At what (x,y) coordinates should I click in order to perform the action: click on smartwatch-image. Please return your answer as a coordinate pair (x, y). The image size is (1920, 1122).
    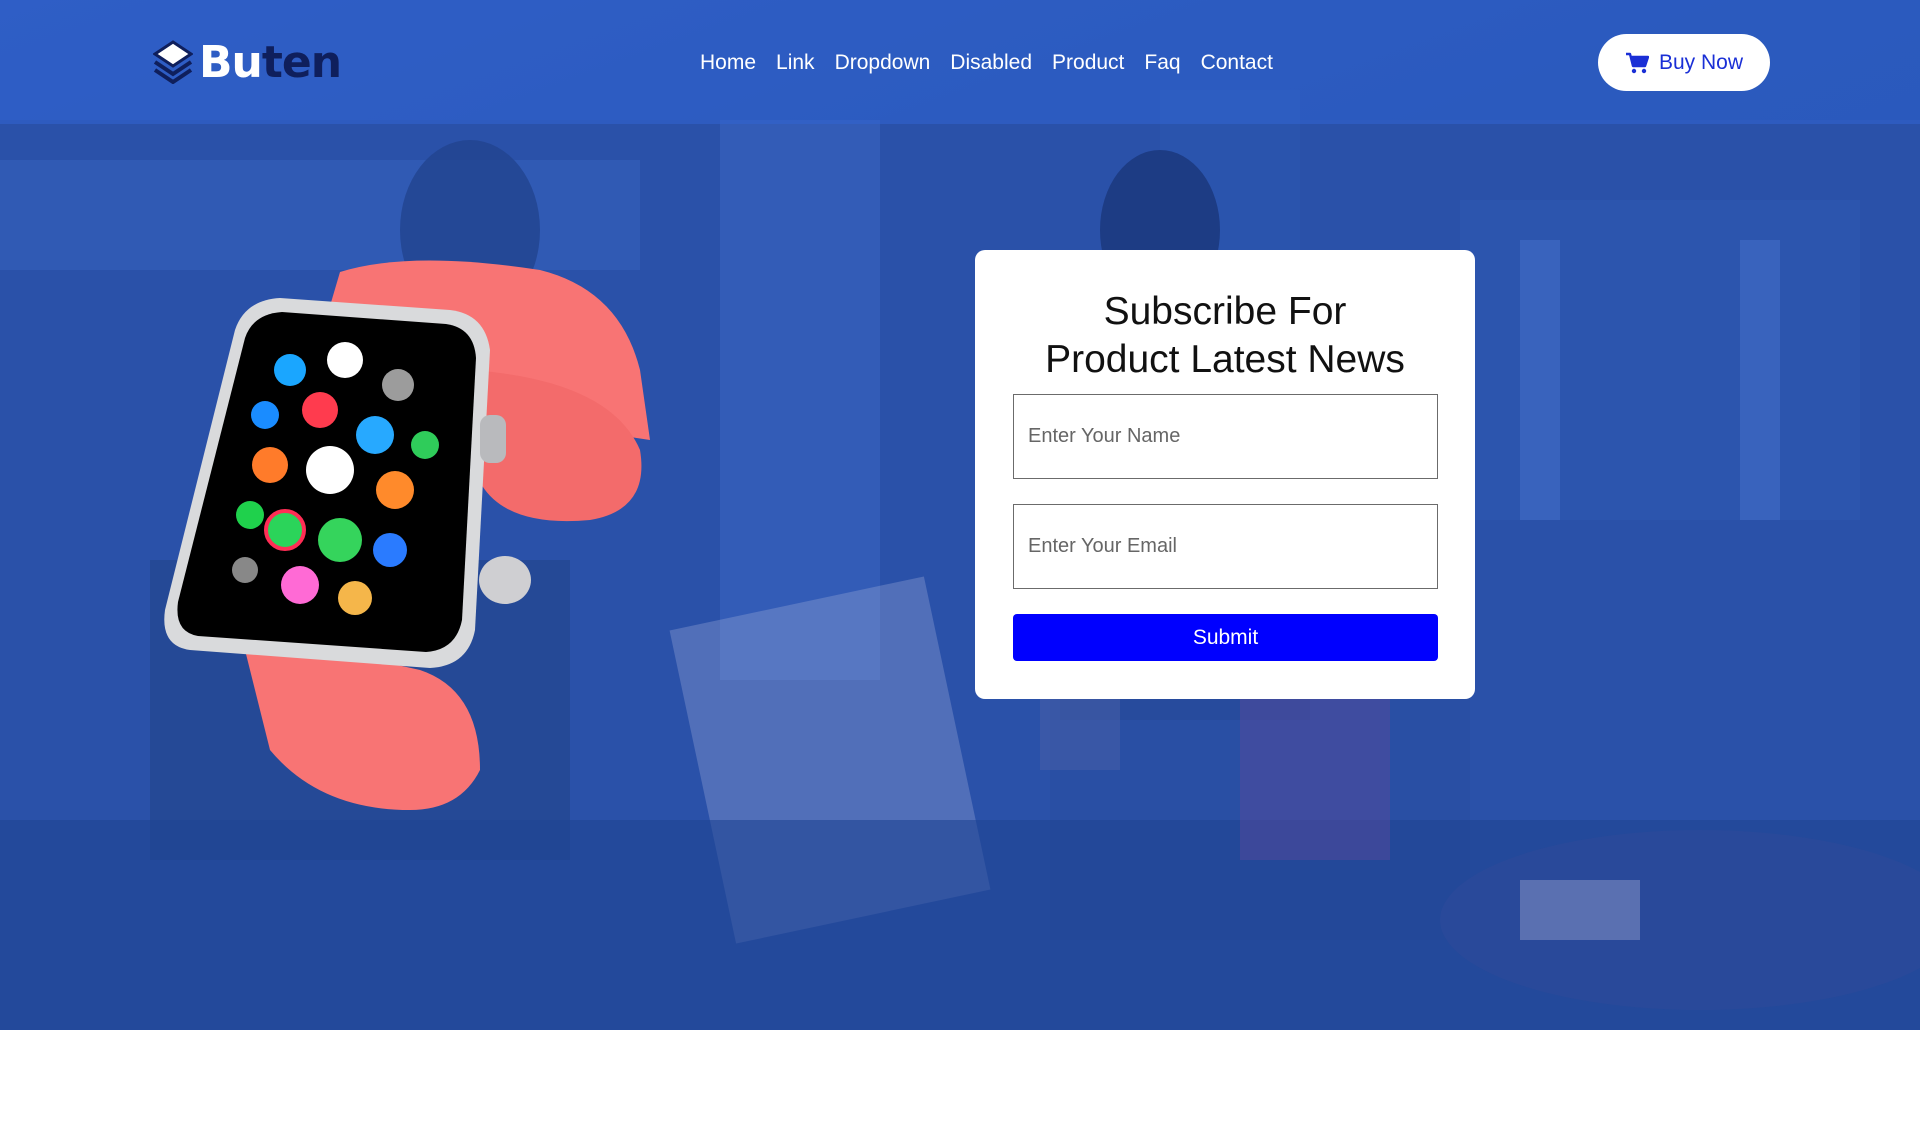
    Looking at the image, I should click on (407, 535).